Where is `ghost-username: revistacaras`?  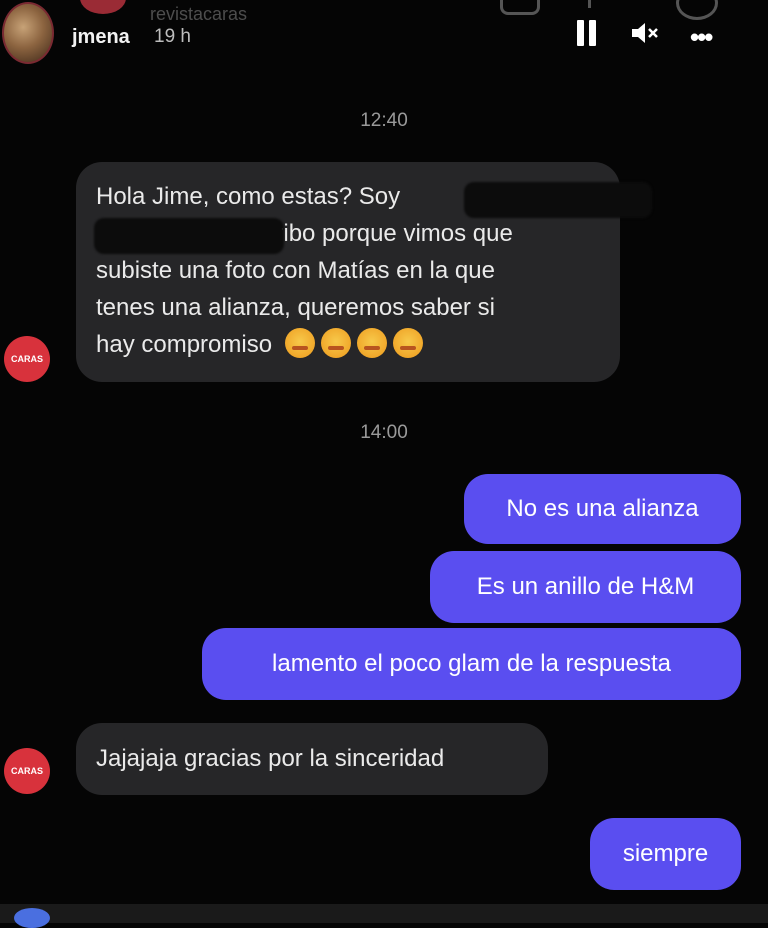 ghost-username: revistacaras is located at coordinates (199, 14).